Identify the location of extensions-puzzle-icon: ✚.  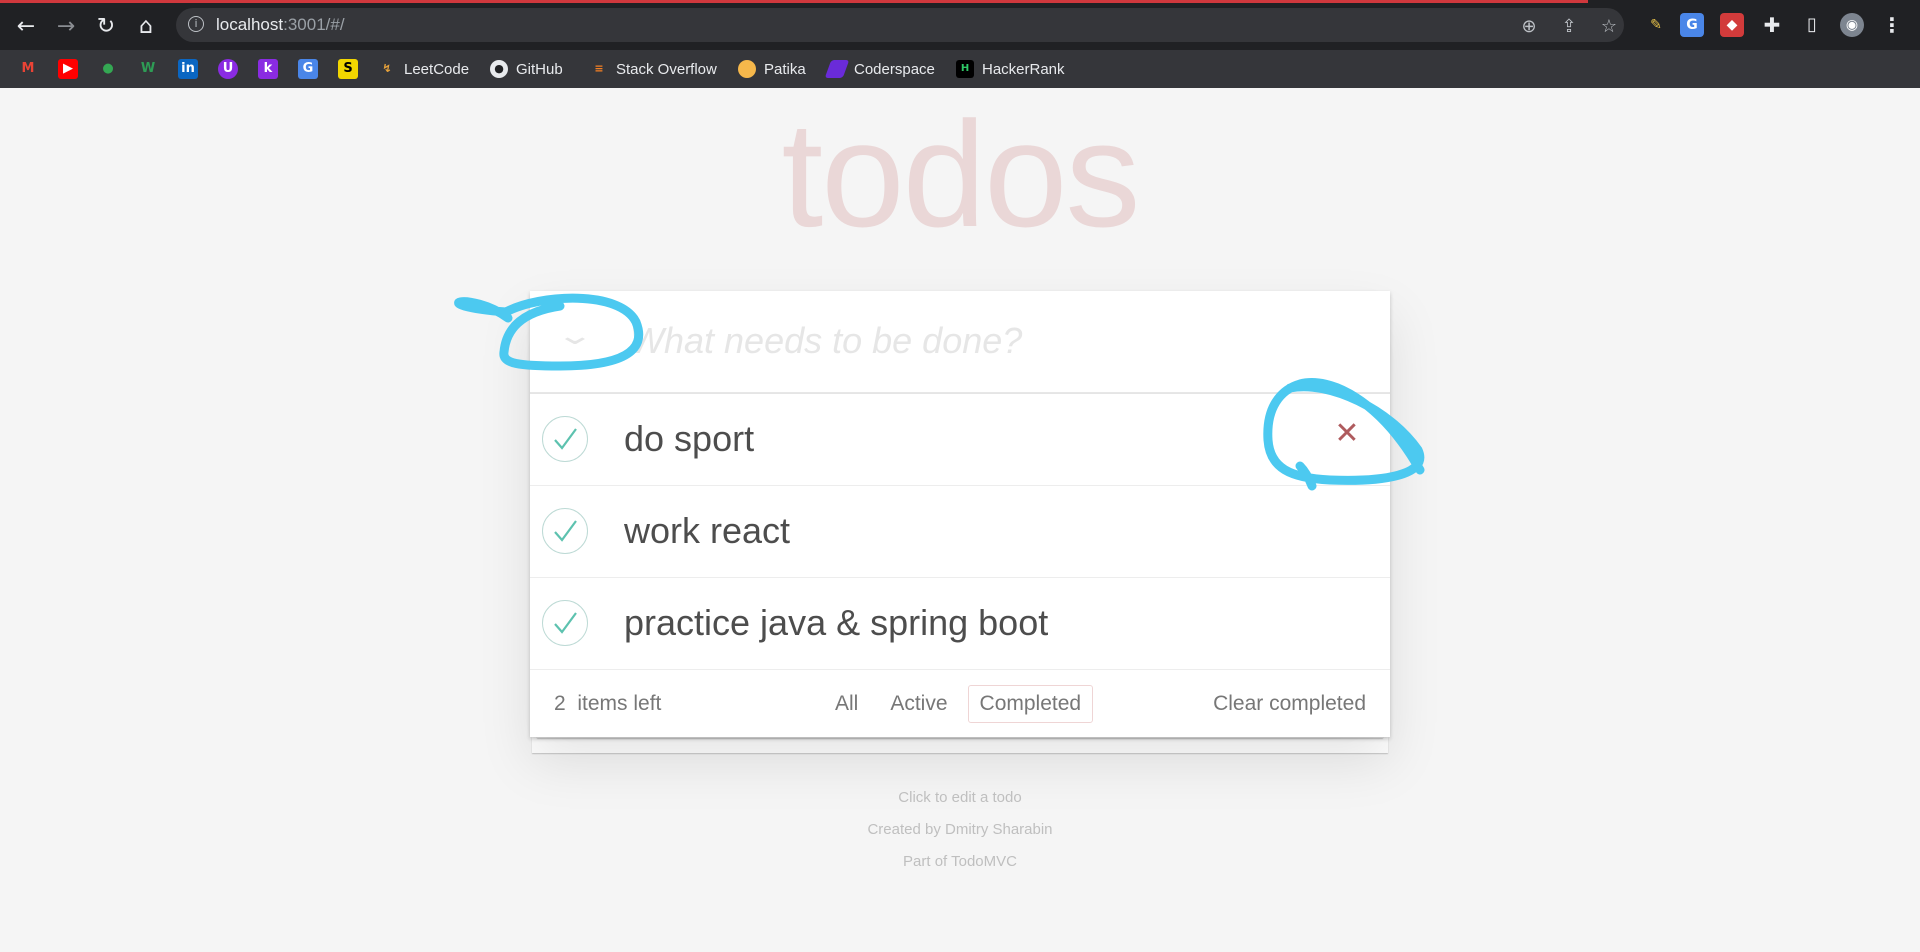
(1772, 25).